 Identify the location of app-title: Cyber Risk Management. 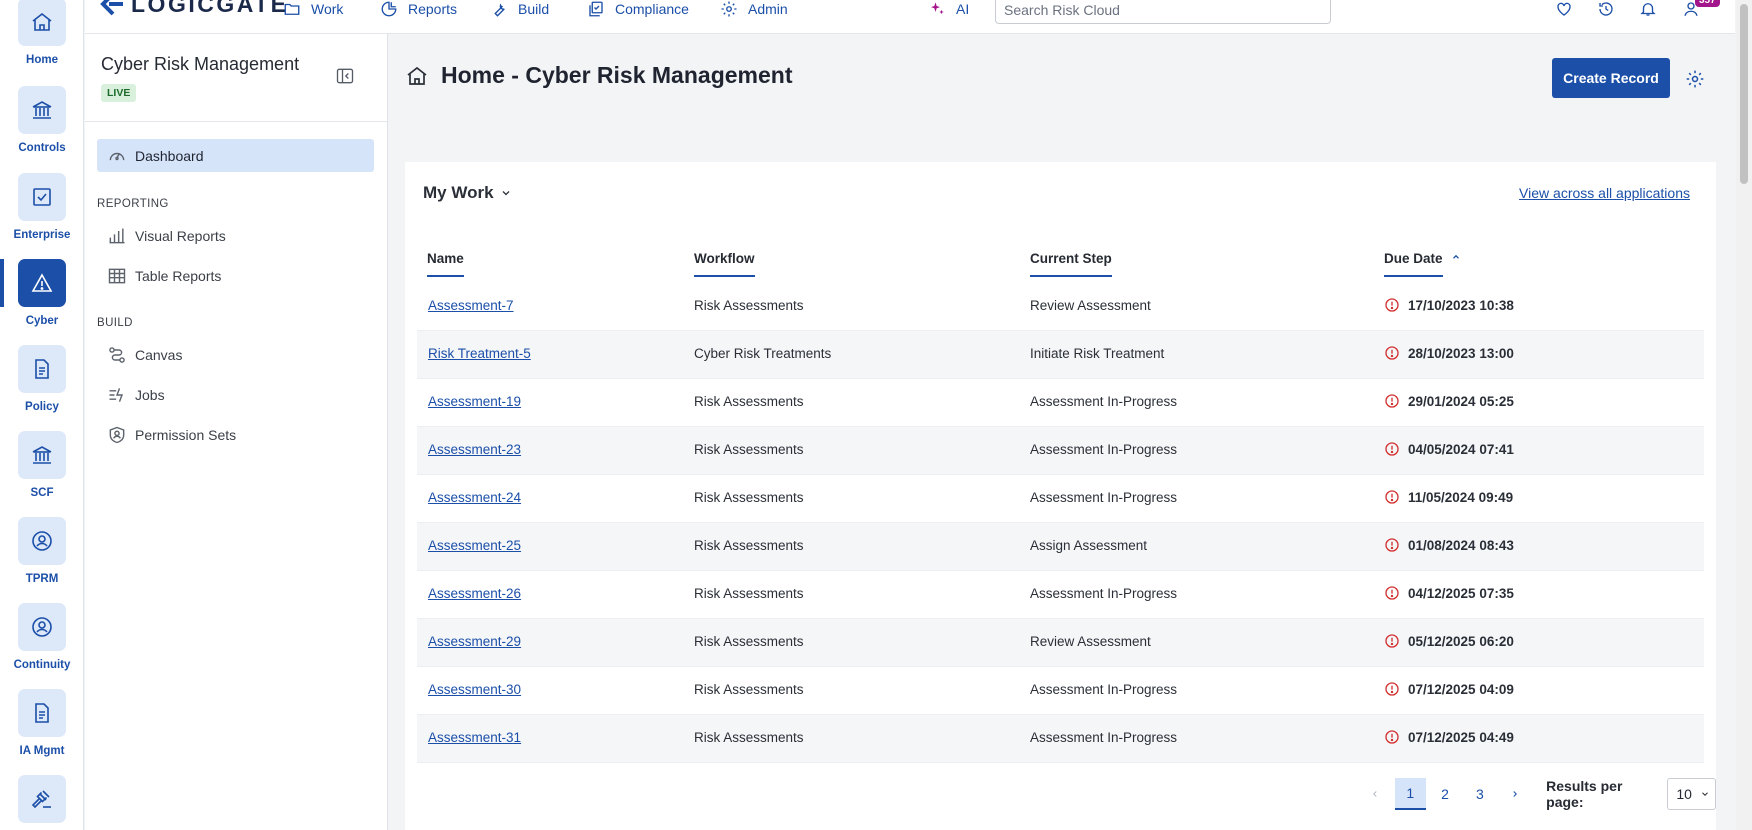
(200, 64).